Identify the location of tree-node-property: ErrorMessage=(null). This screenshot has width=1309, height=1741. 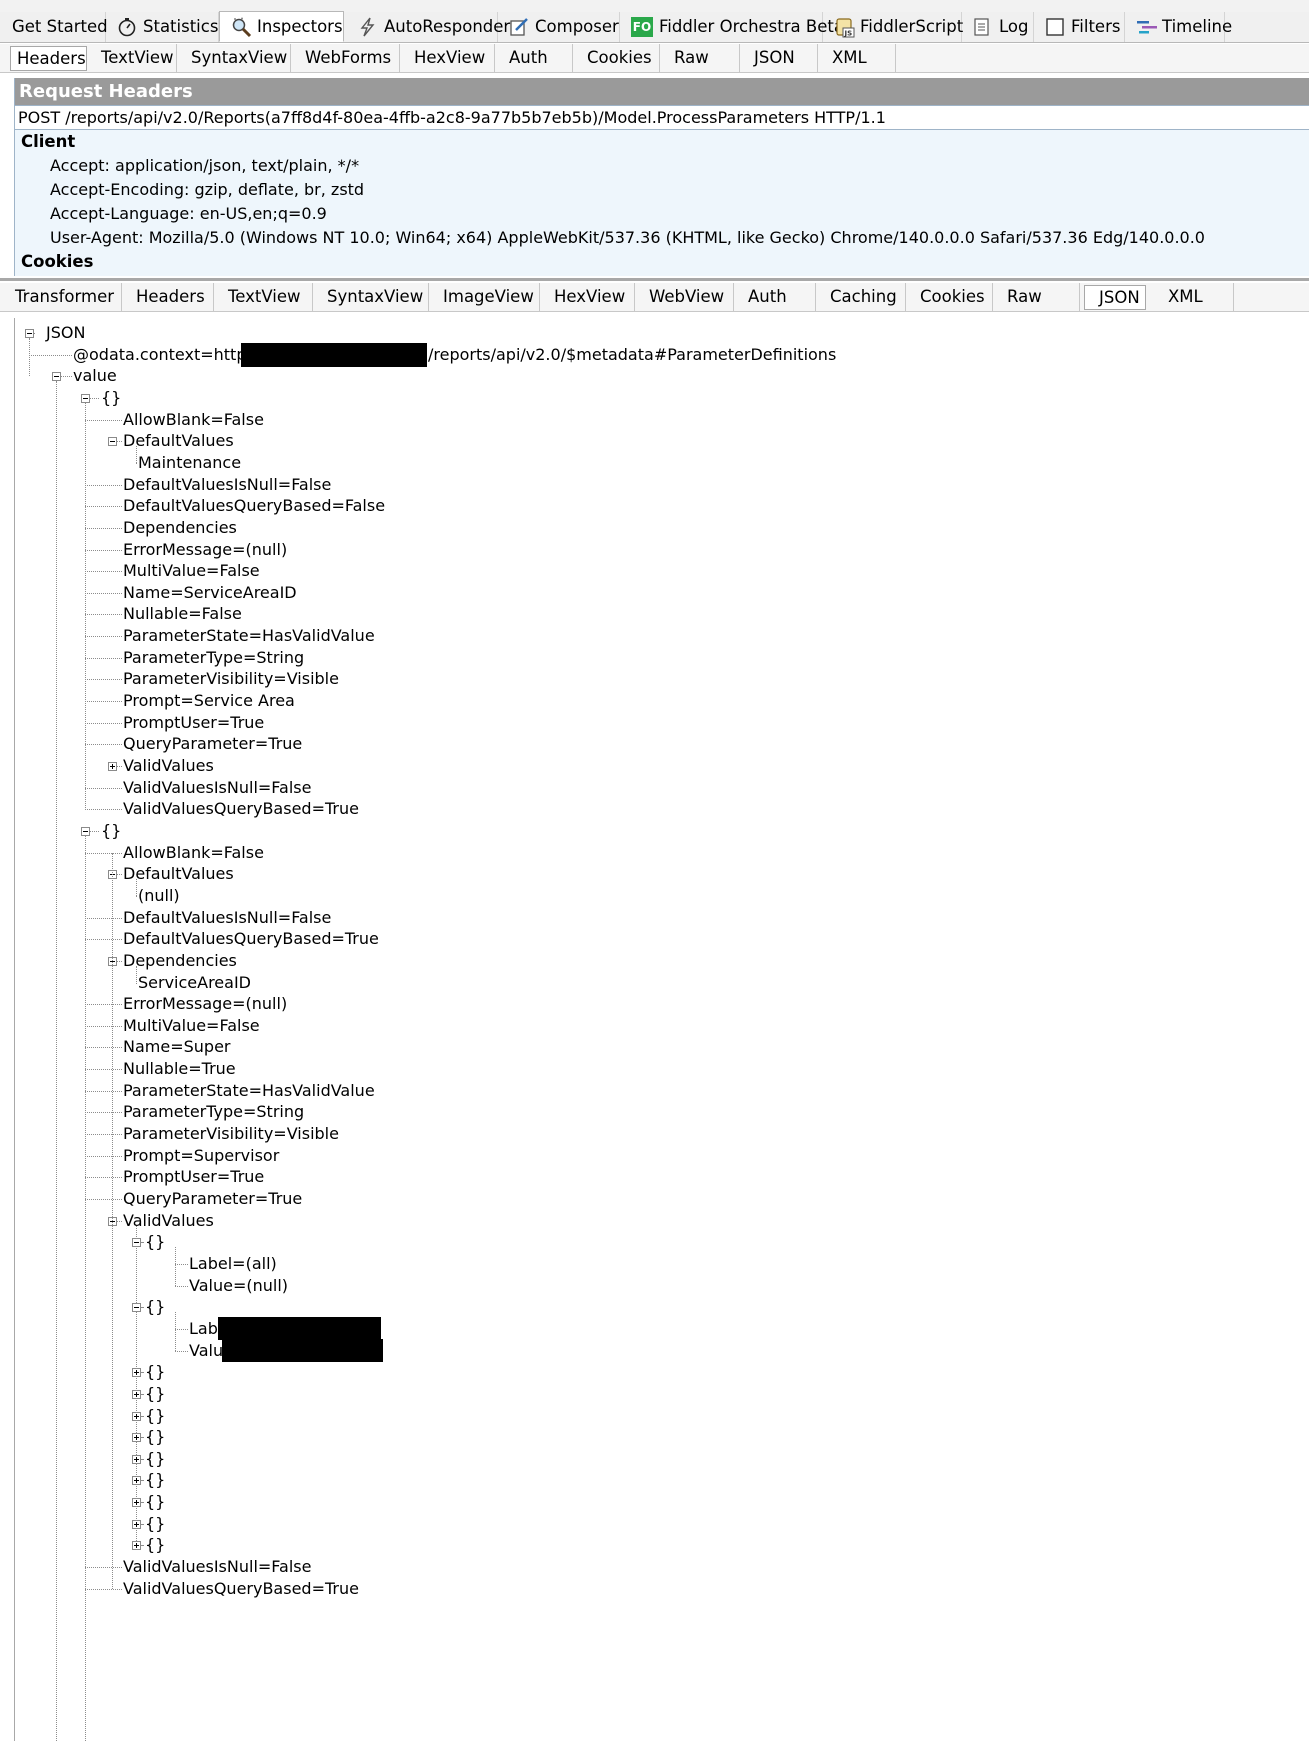
(205, 1004).